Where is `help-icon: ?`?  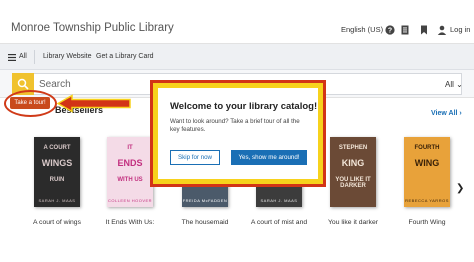
help-icon: ? is located at coordinates (390, 30).